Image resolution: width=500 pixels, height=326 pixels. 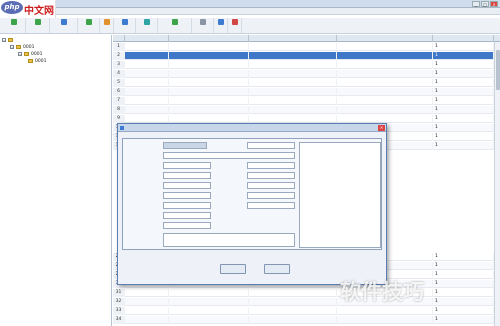 What do you see at coordinates (119, 56) in the screenshot?
I see `table-cell: 2` at bounding box center [119, 56].